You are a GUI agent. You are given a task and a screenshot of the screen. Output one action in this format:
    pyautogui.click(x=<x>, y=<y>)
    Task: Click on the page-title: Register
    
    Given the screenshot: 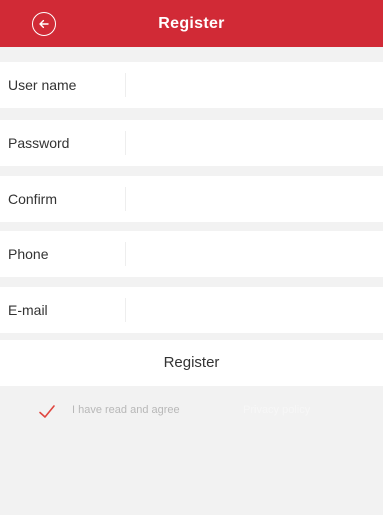 What is the action you would take?
    pyautogui.click(x=191, y=23)
    